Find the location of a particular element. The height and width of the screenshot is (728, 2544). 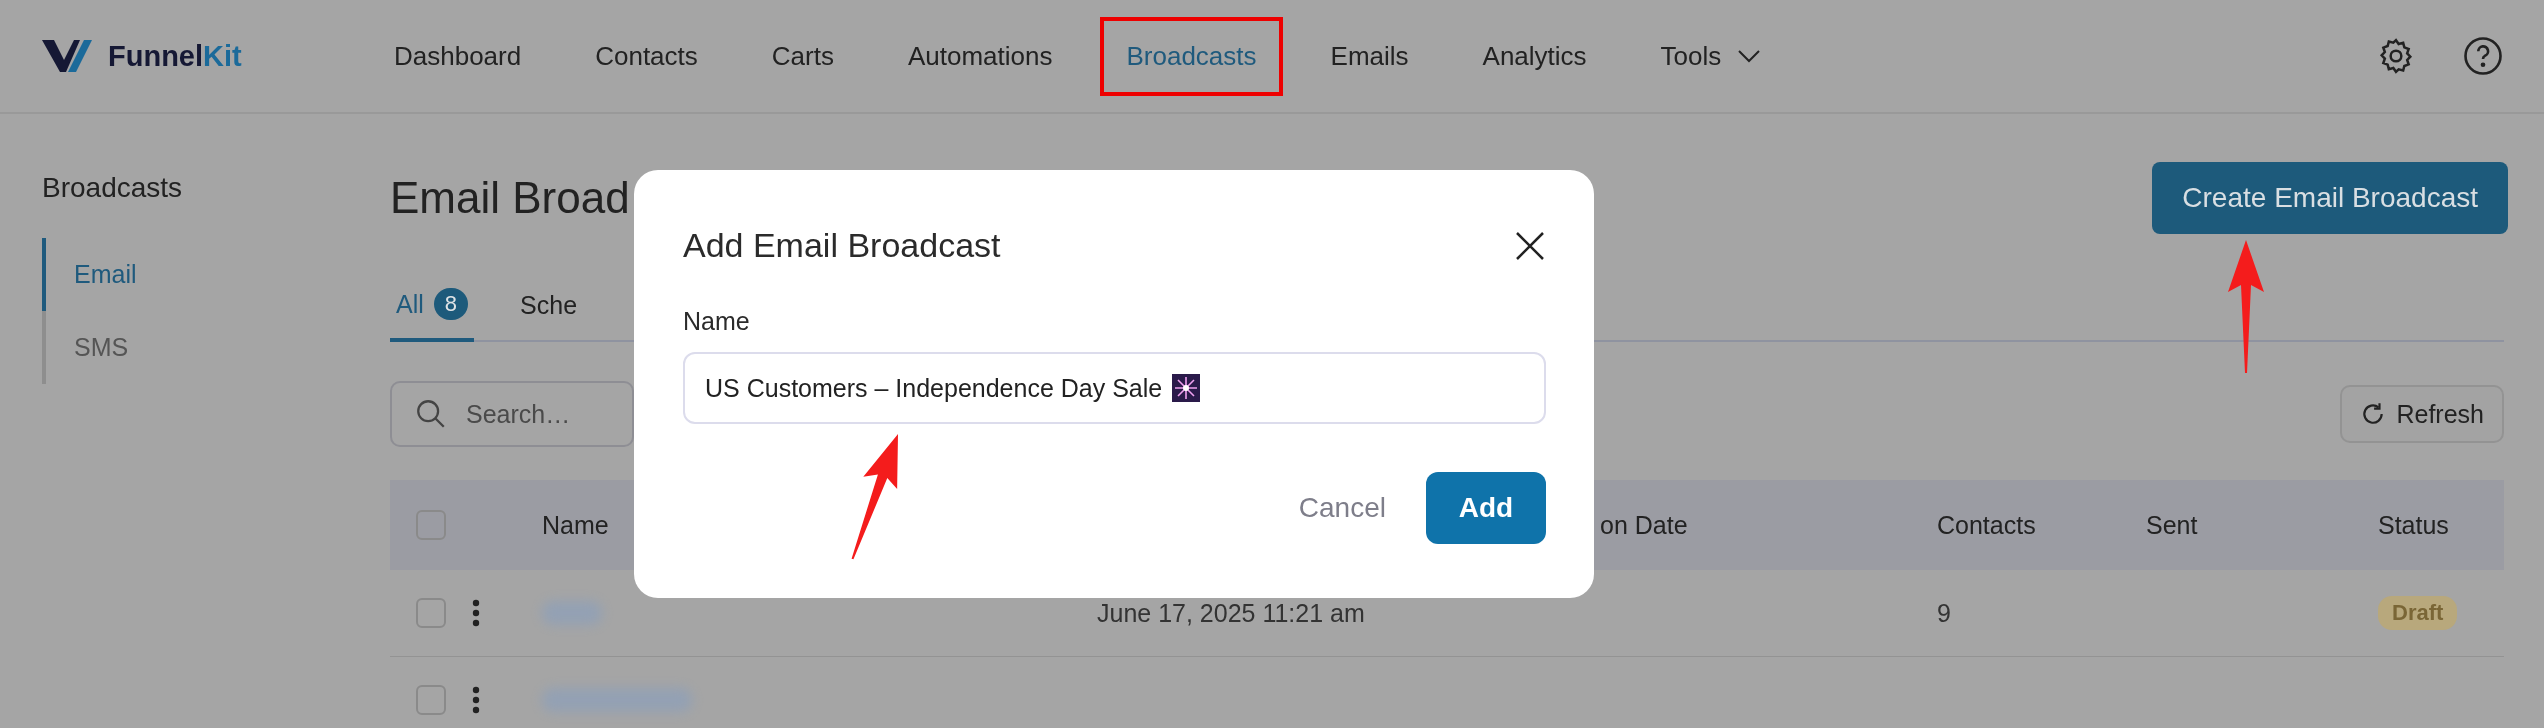

table-cell: 9 is located at coordinates (1944, 613).